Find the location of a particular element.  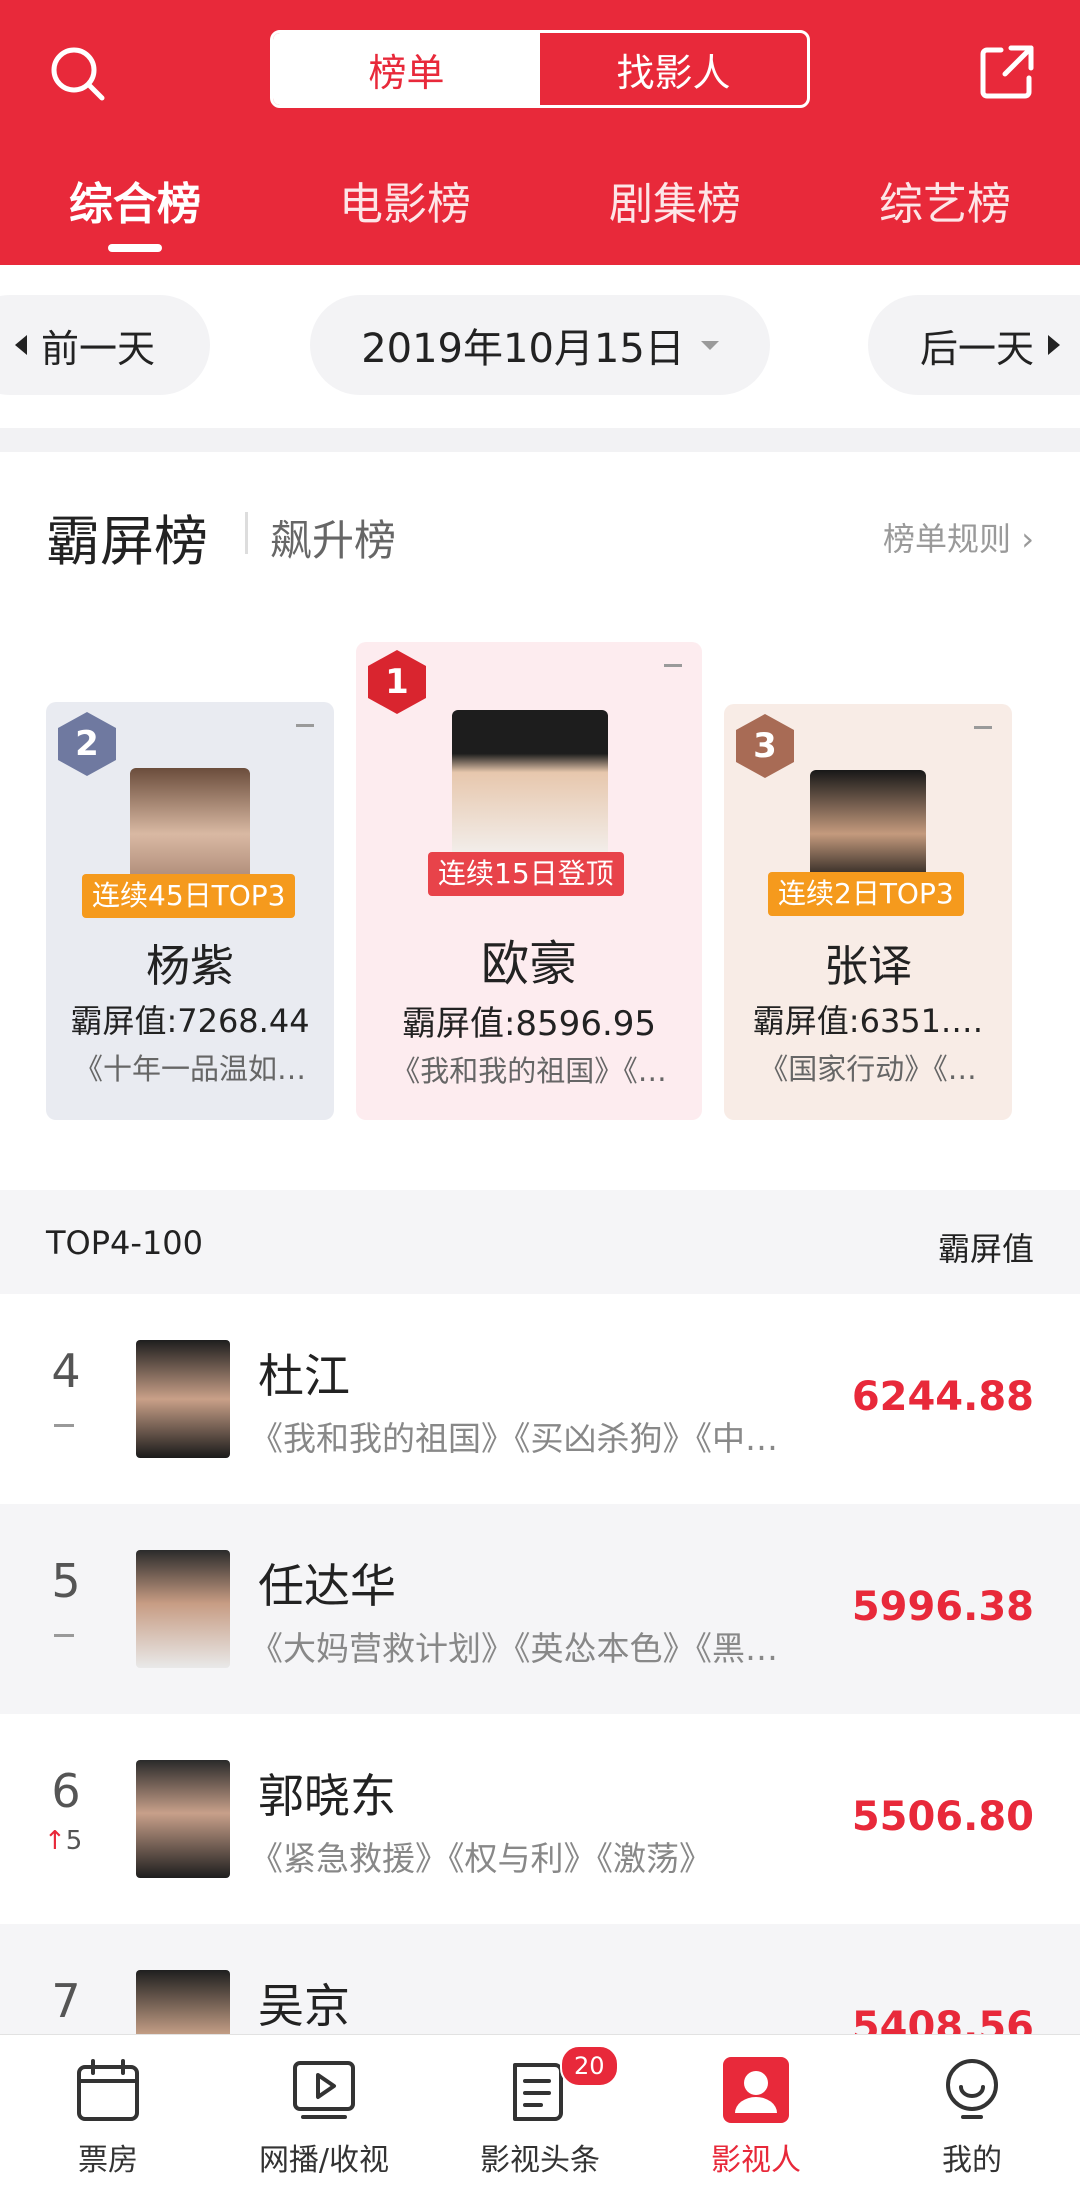

caret-down-icon is located at coordinates (709, 345).